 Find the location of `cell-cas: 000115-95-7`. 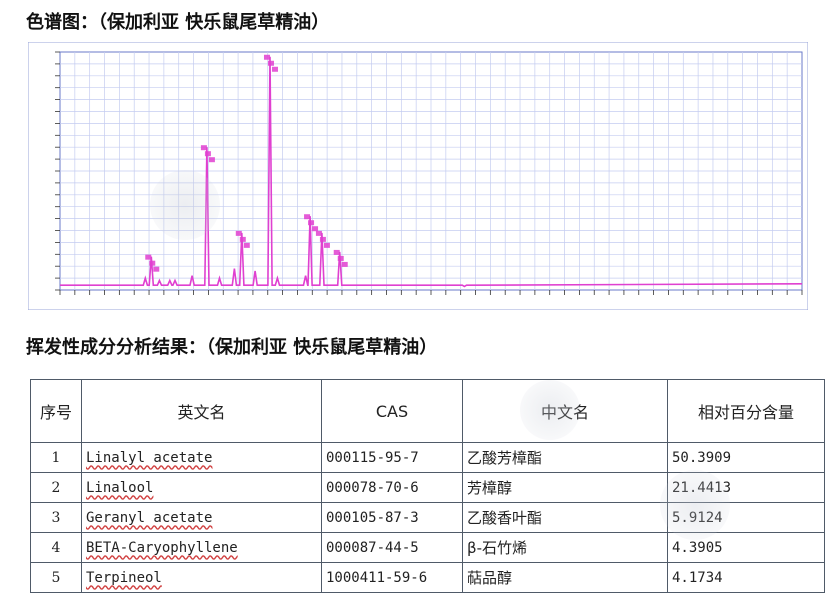

cell-cas: 000115-95-7 is located at coordinates (392, 457).